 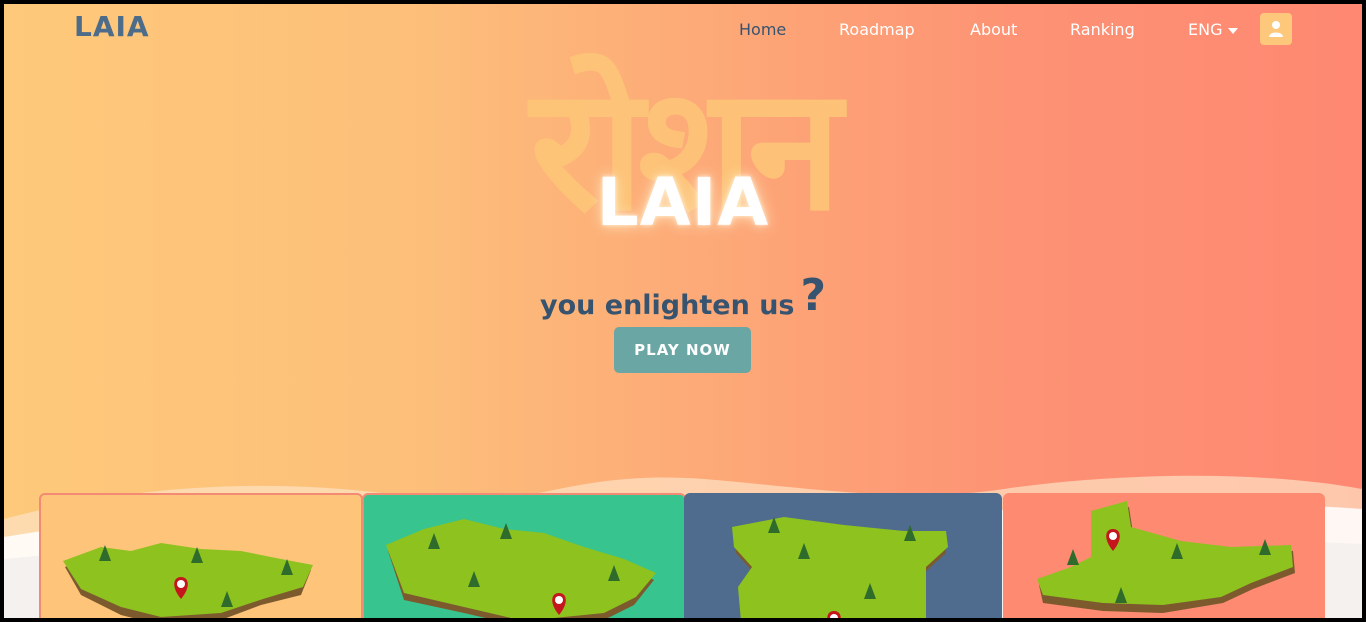 What do you see at coordinates (877, 29) in the screenshot?
I see `nav-roadmap: Roadmap` at bounding box center [877, 29].